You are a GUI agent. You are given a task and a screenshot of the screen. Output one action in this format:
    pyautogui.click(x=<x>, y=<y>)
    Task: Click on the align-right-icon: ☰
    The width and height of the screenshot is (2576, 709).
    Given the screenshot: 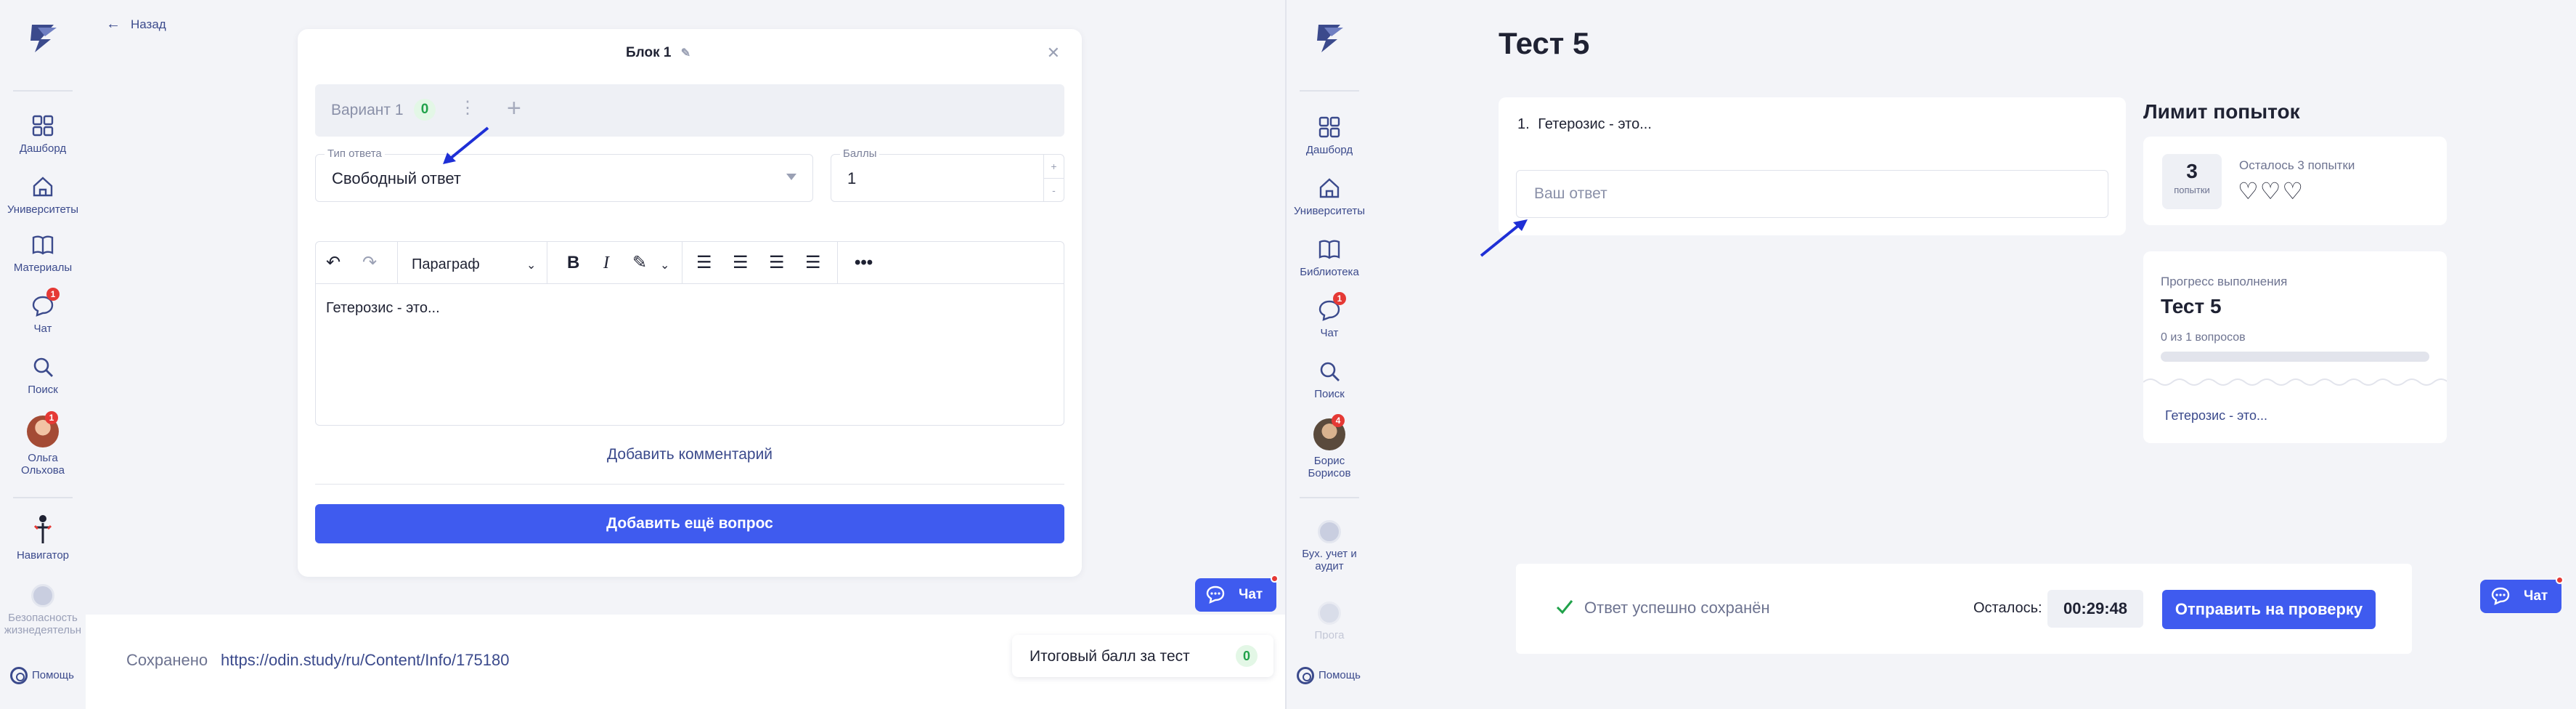 What is the action you would take?
    pyautogui.click(x=777, y=263)
    